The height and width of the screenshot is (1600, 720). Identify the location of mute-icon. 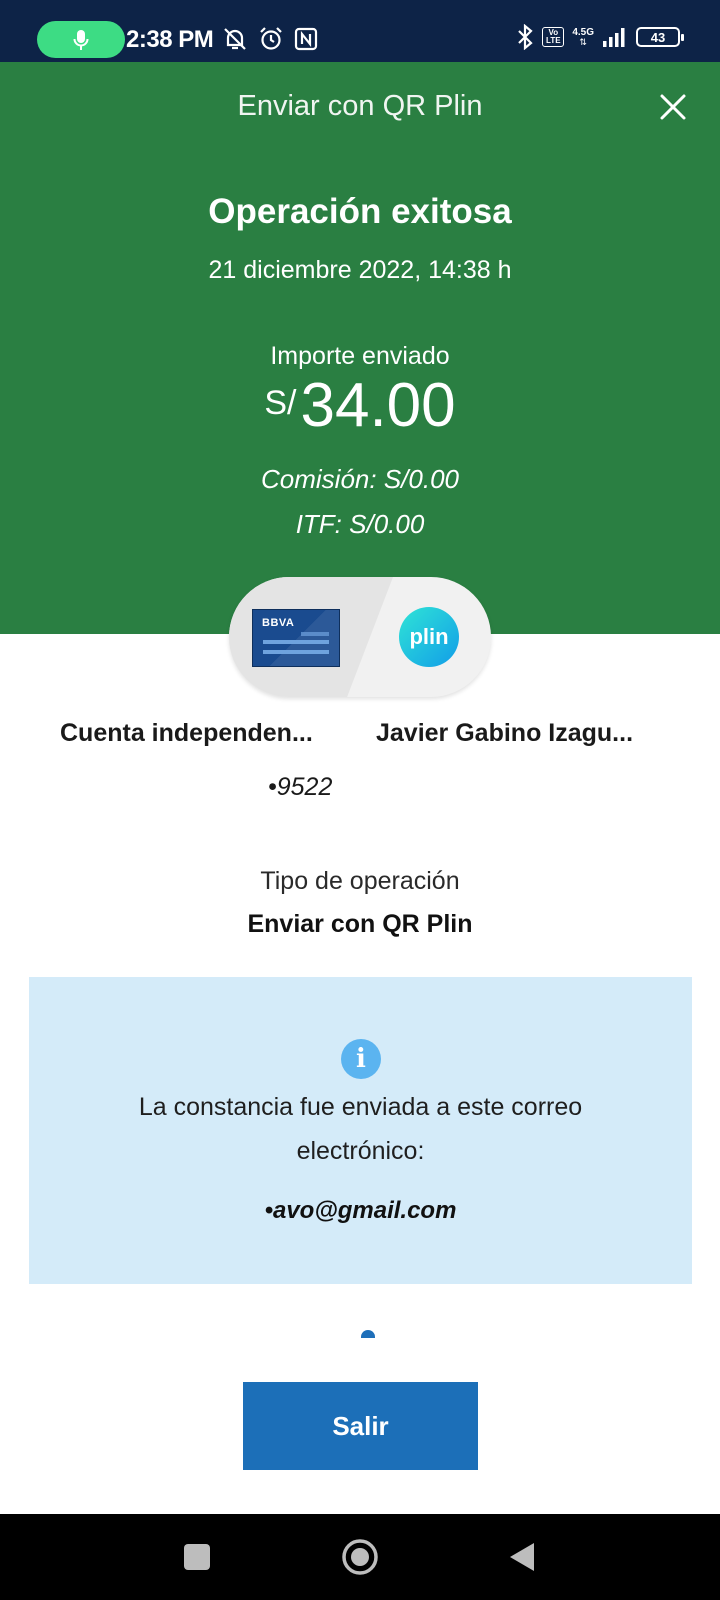
(235, 39).